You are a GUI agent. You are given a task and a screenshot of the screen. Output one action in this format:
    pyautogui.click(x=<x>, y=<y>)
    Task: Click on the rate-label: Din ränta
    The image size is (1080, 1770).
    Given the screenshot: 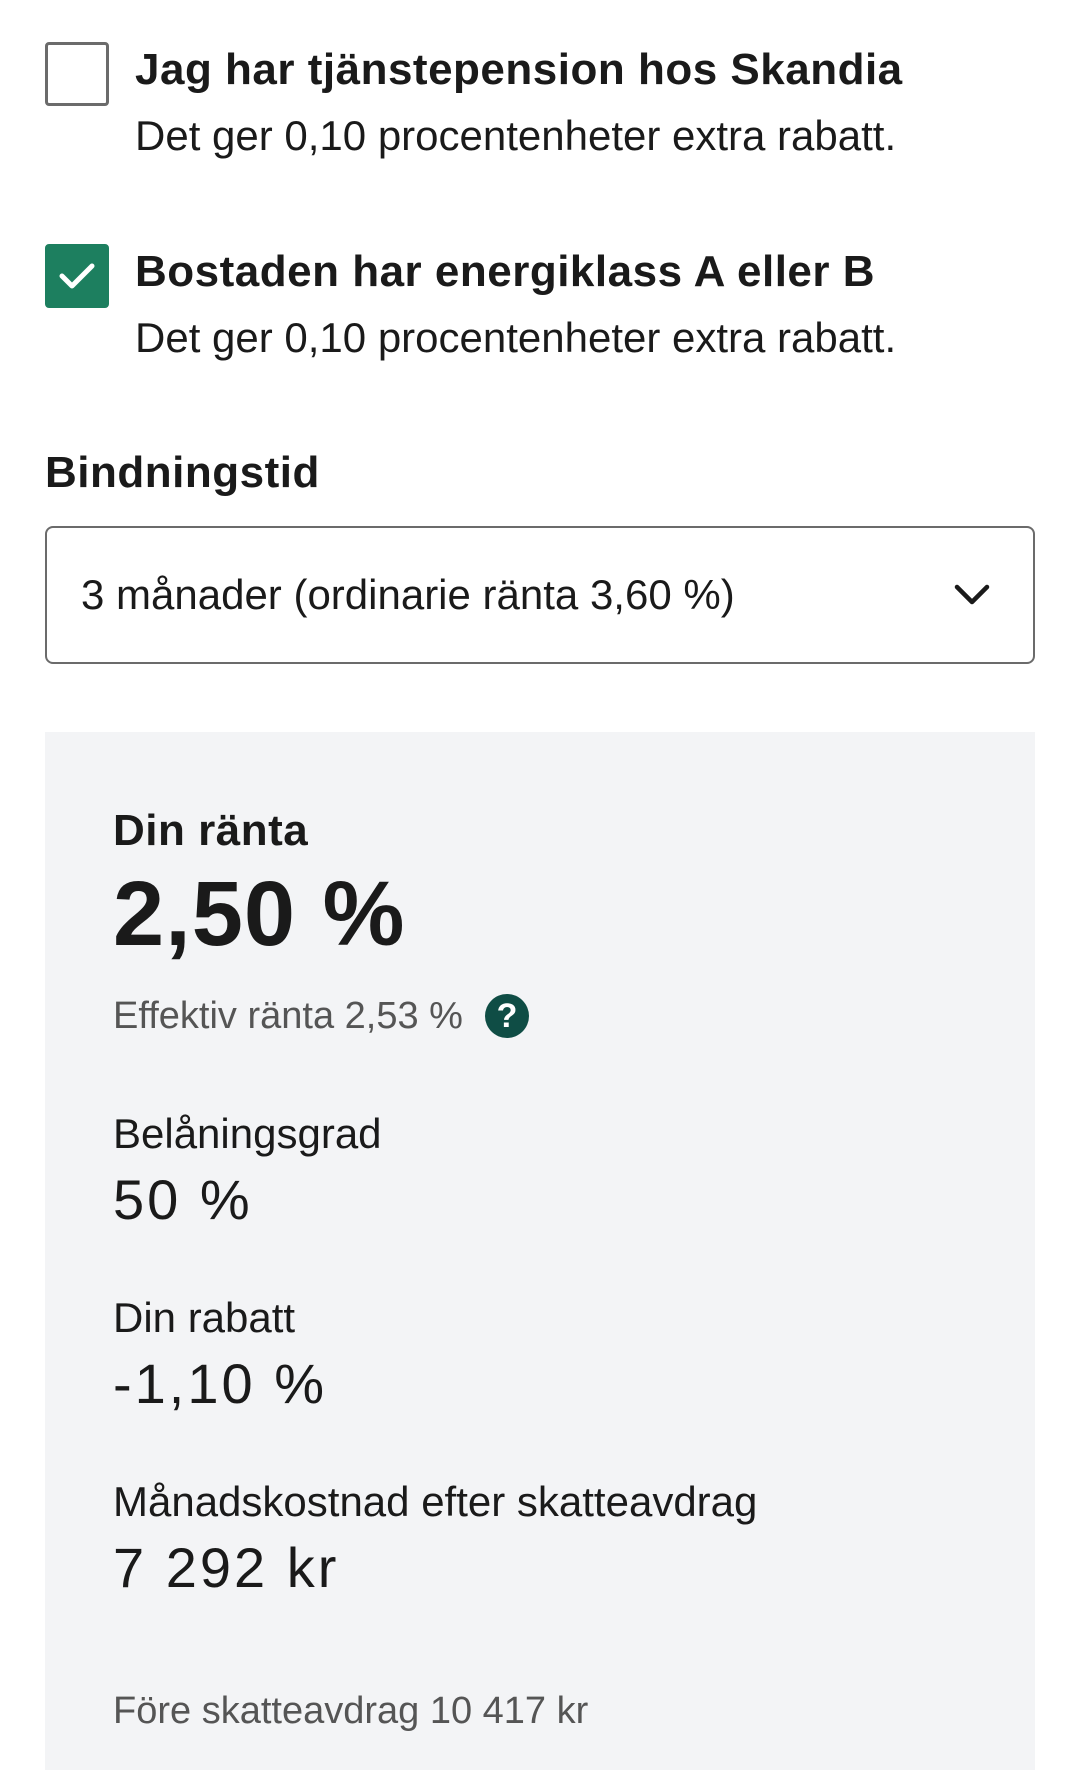 What is the action you would take?
    pyautogui.click(x=211, y=830)
    